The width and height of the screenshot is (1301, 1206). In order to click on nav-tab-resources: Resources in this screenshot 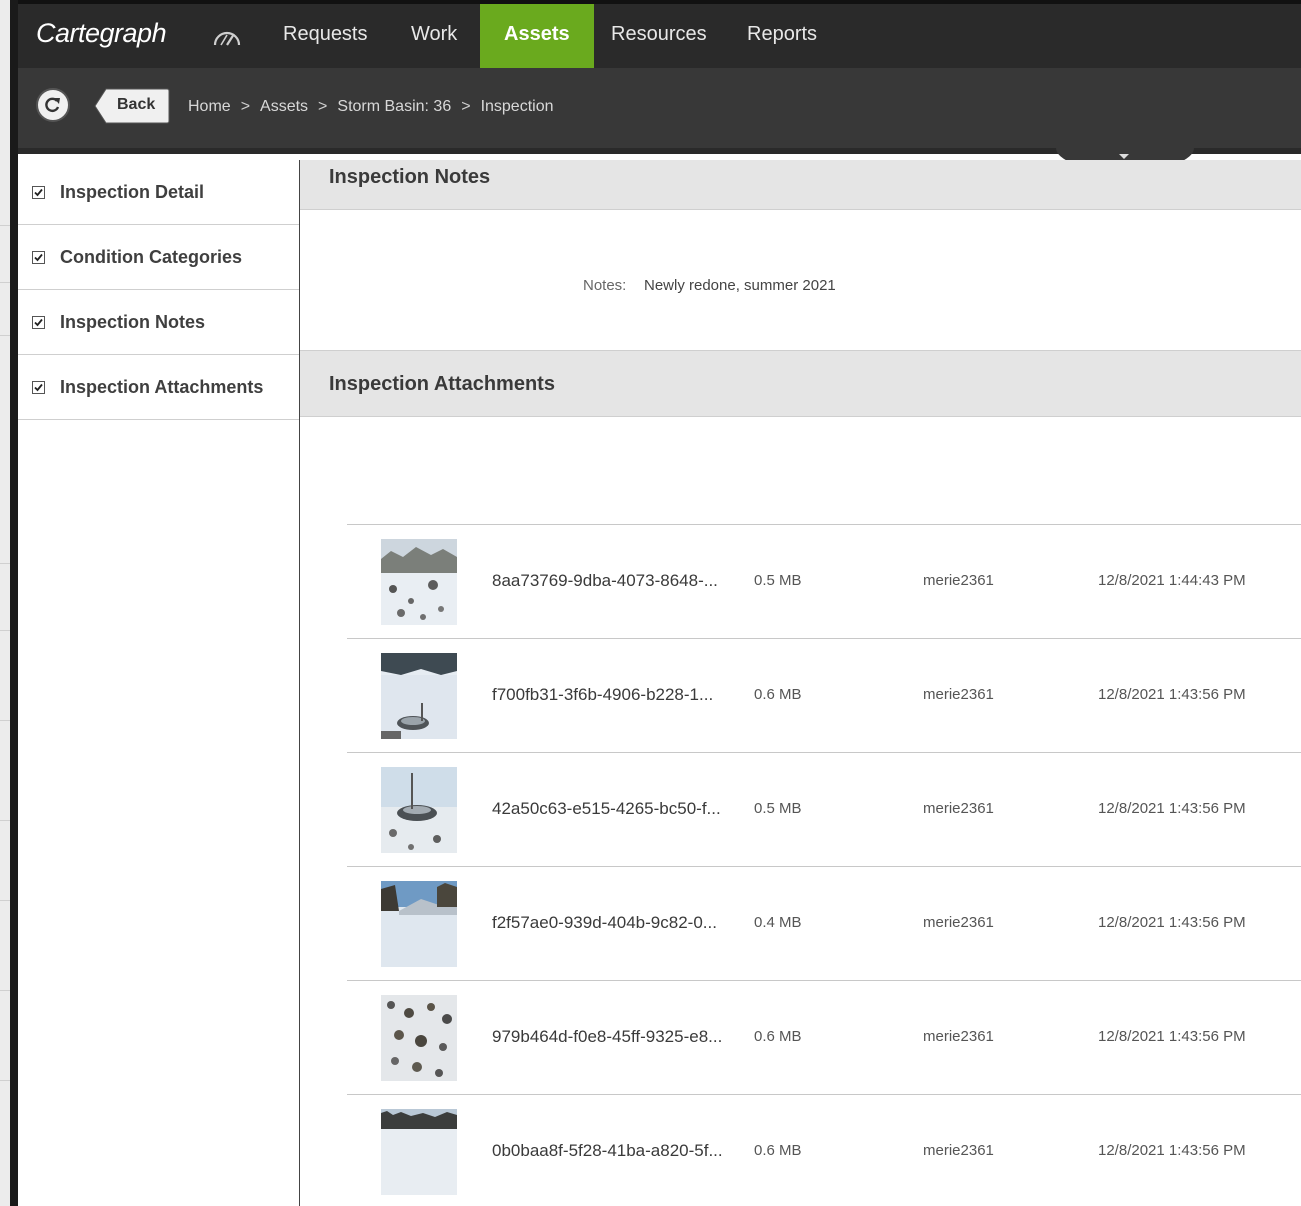, I will do `click(659, 36)`.